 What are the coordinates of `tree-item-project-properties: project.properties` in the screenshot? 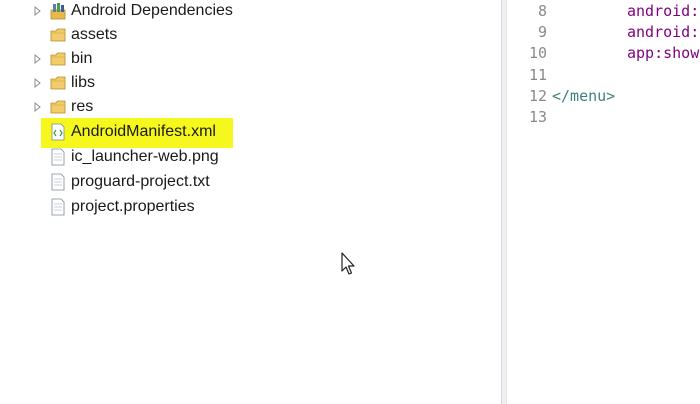 It's located at (240, 208).